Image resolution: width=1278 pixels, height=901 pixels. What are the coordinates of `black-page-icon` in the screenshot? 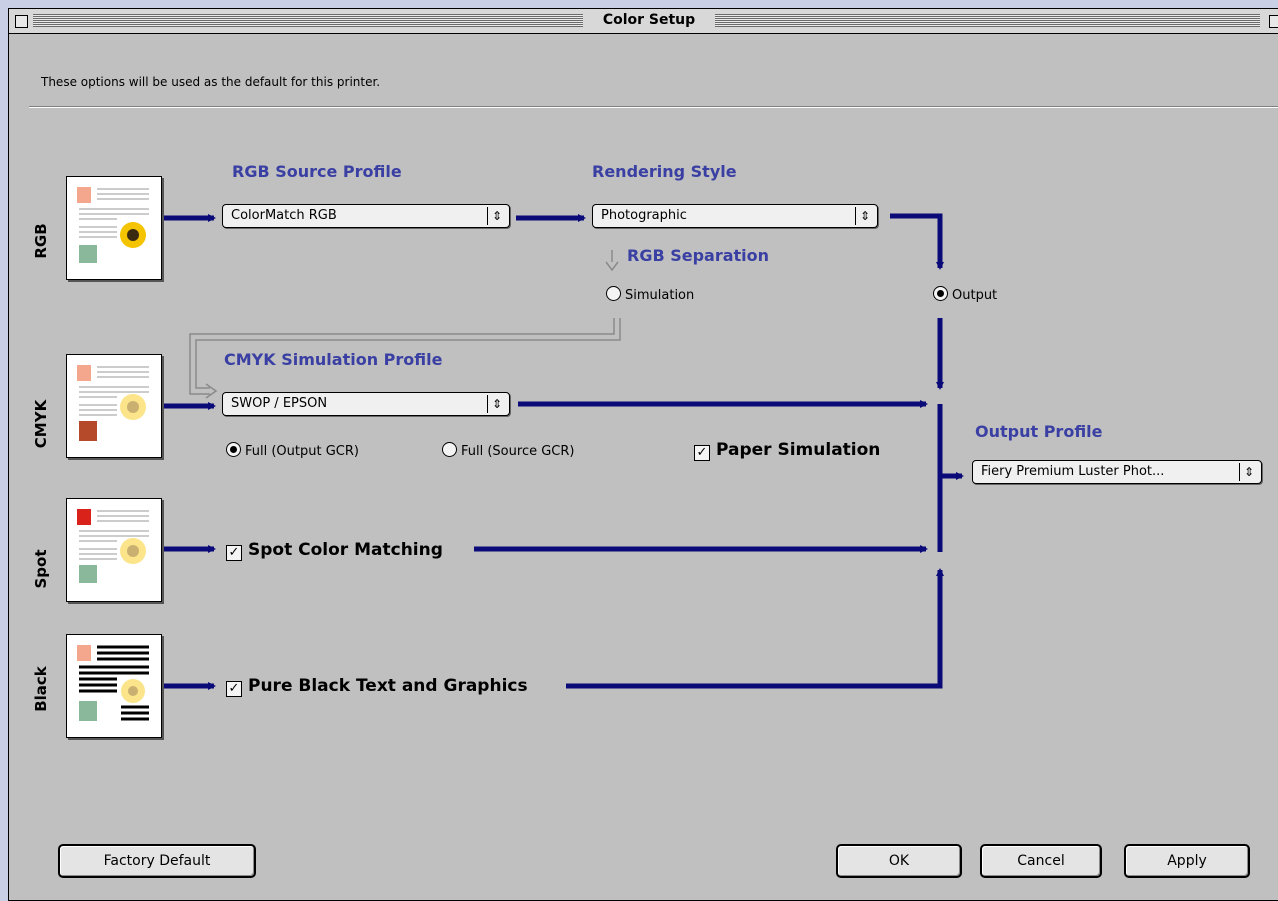 It's located at (114, 686).